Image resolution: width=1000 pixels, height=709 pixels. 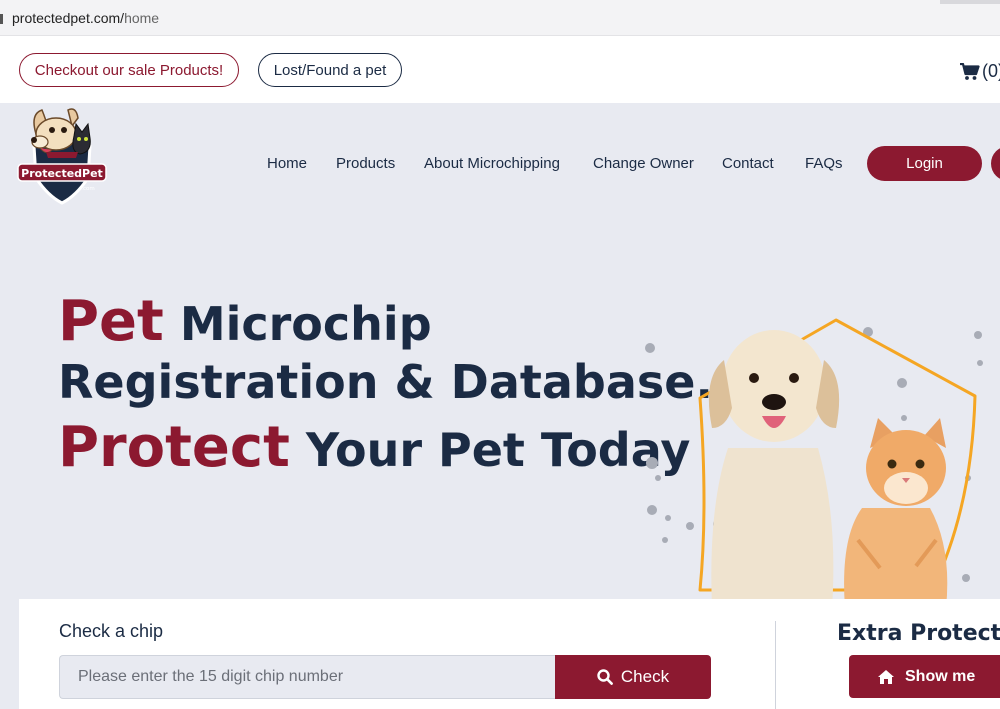 I want to click on nav-contact: Contact, so click(x=748, y=163).